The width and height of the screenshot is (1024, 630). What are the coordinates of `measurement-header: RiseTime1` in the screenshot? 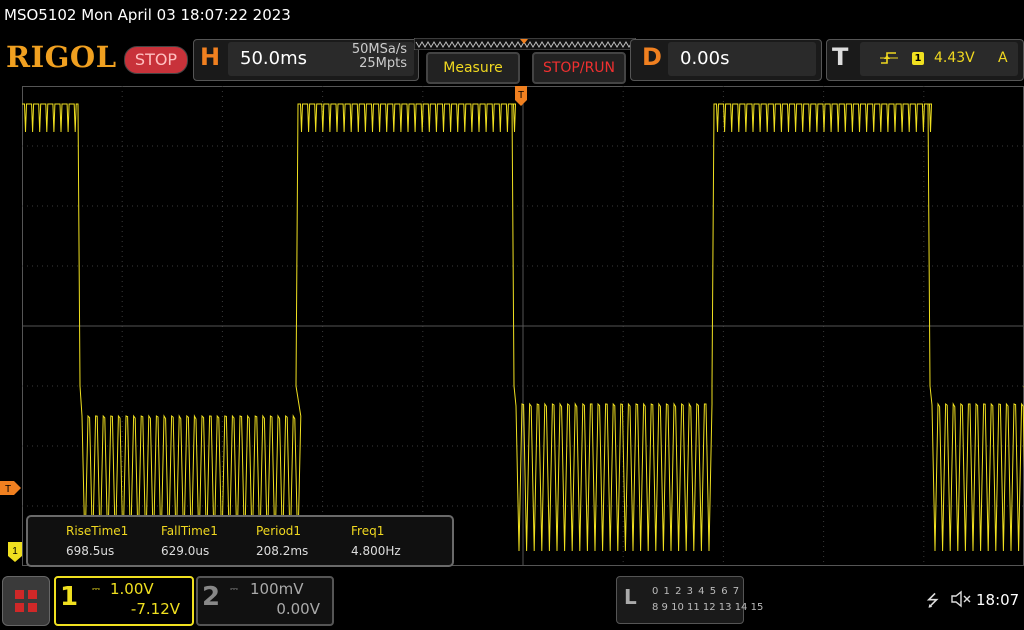 It's located at (97, 531).